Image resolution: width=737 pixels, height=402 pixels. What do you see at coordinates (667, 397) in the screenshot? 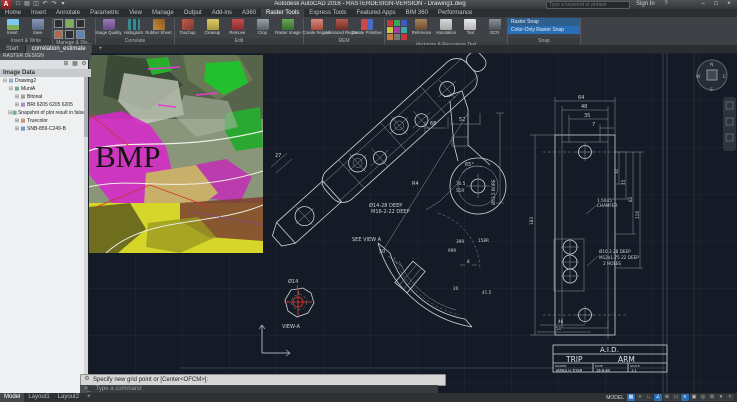
I see `osnap-toggle-icon: ⊕` at bounding box center [667, 397].